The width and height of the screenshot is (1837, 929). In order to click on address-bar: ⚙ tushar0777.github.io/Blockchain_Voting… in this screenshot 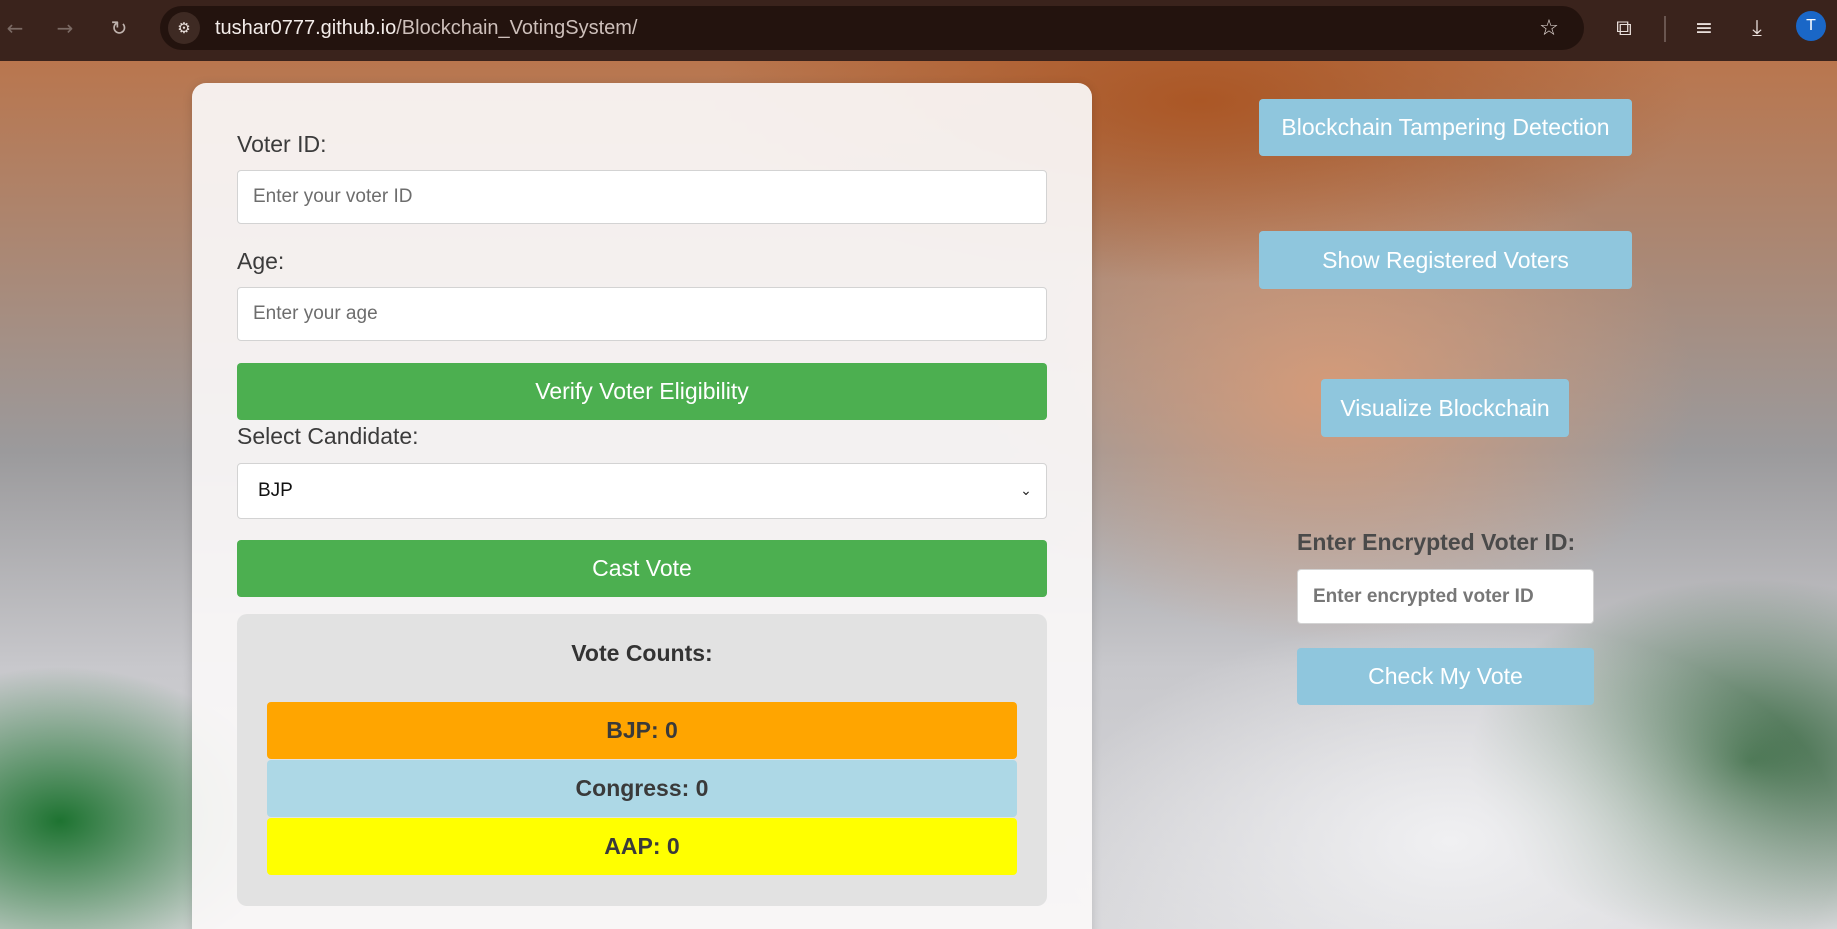, I will do `click(872, 28)`.